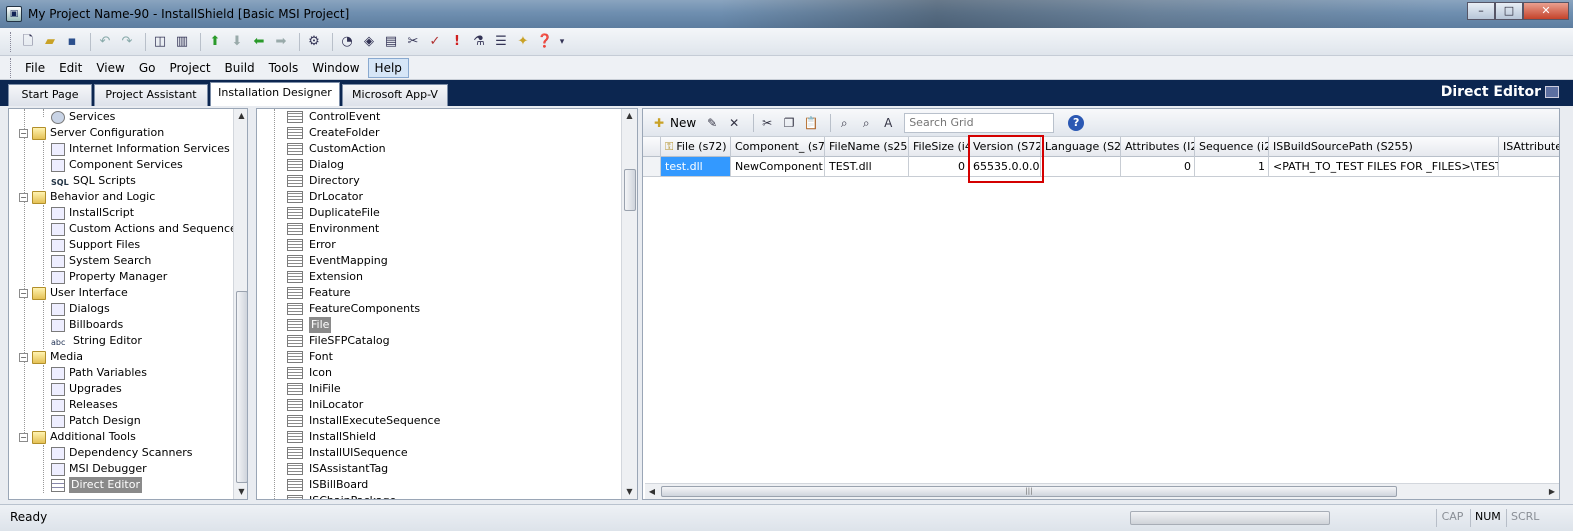 This screenshot has width=1573, height=531. I want to click on tree-item: Component Services, so click(117, 165).